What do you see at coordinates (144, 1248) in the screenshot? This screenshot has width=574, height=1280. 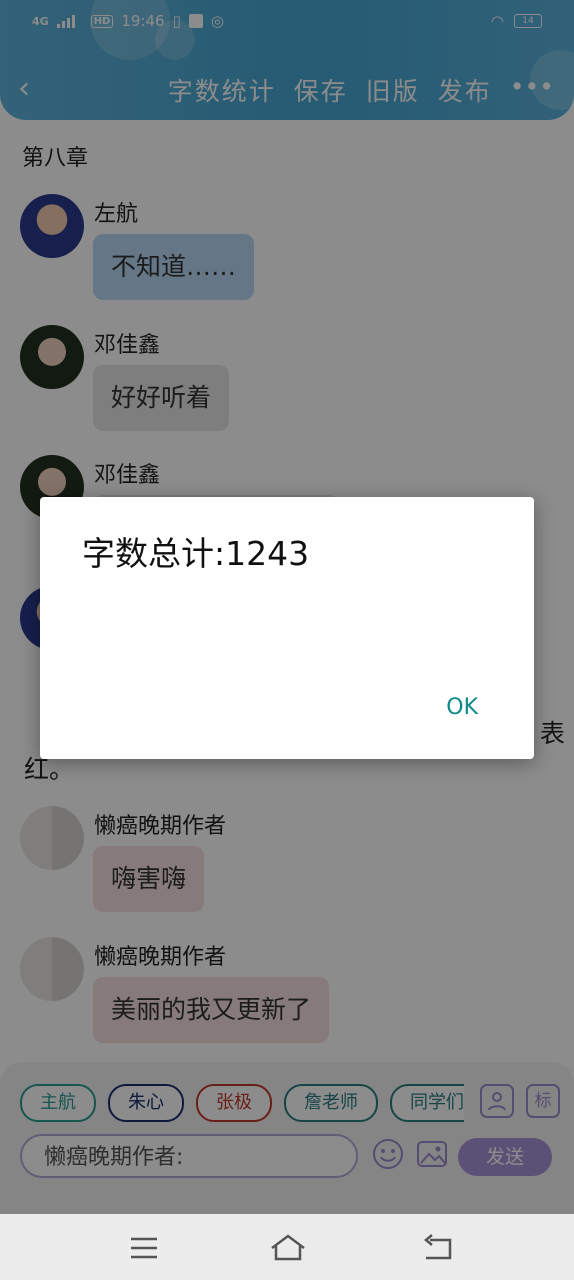 I see `menu-icon` at bounding box center [144, 1248].